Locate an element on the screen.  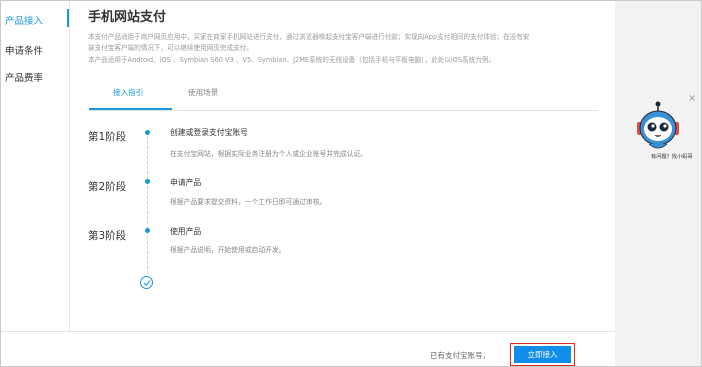
timeline-line is located at coordinates (148, 205).